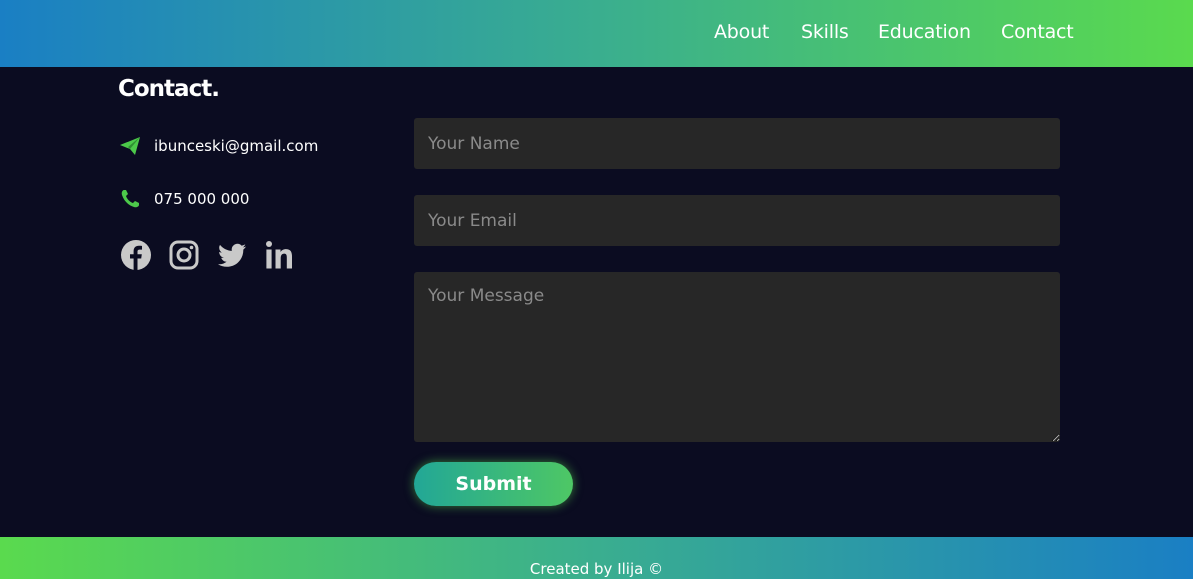 Image resolution: width=1193 pixels, height=579 pixels. I want to click on contact-phone: 075 000 000, so click(201, 199).